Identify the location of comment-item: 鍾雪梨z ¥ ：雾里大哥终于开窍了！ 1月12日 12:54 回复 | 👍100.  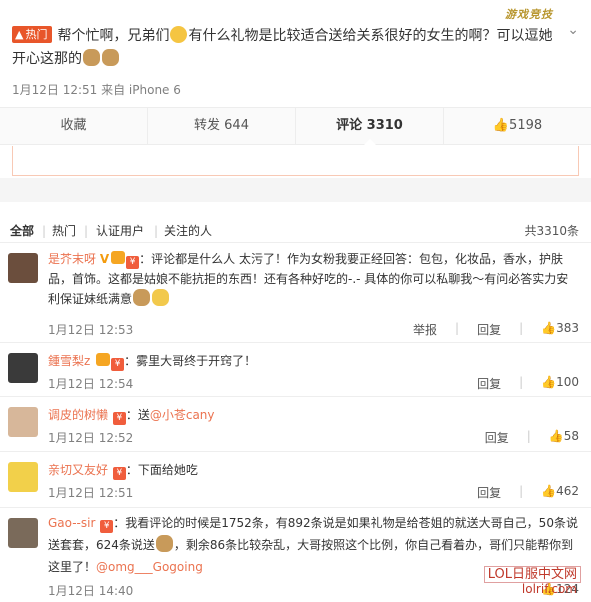
(295, 368).